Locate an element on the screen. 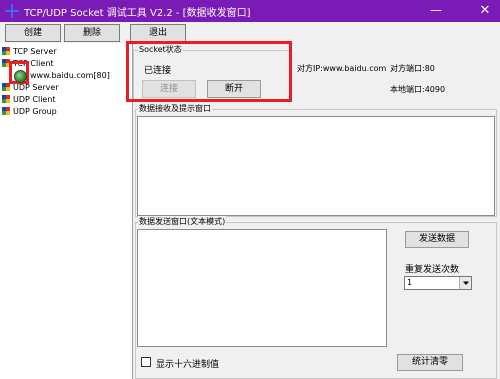 Image resolution: width=500 pixels, height=379 pixels. tree-label: UDP Client is located at coordinates (34, 99).